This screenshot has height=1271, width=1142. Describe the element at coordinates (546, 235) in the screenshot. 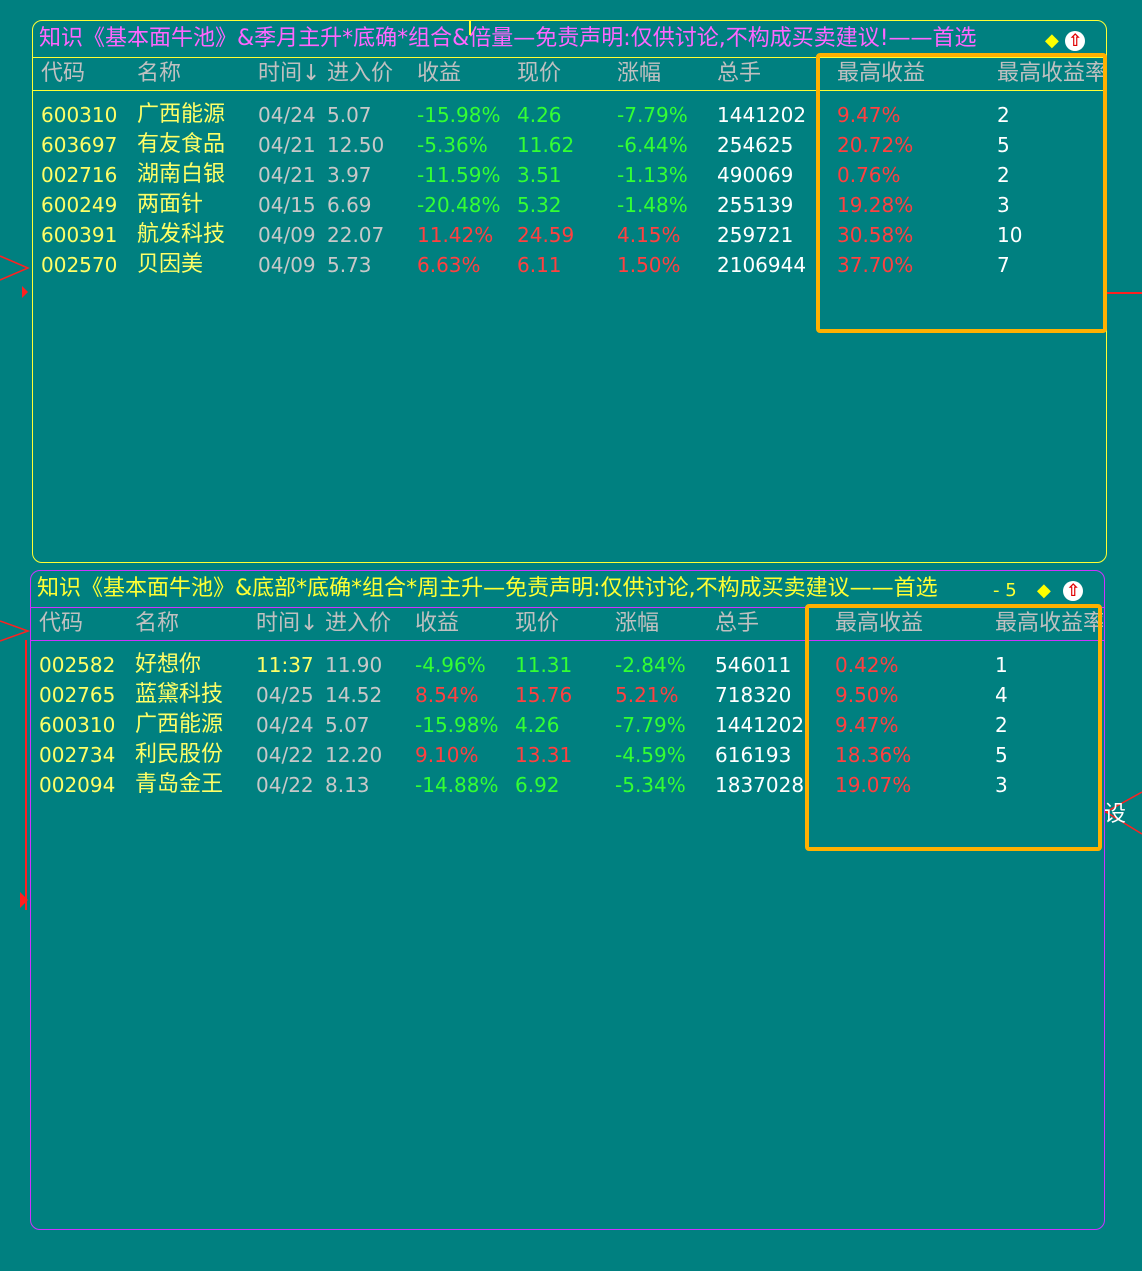

I see `cell-price: 24.59` at that location.